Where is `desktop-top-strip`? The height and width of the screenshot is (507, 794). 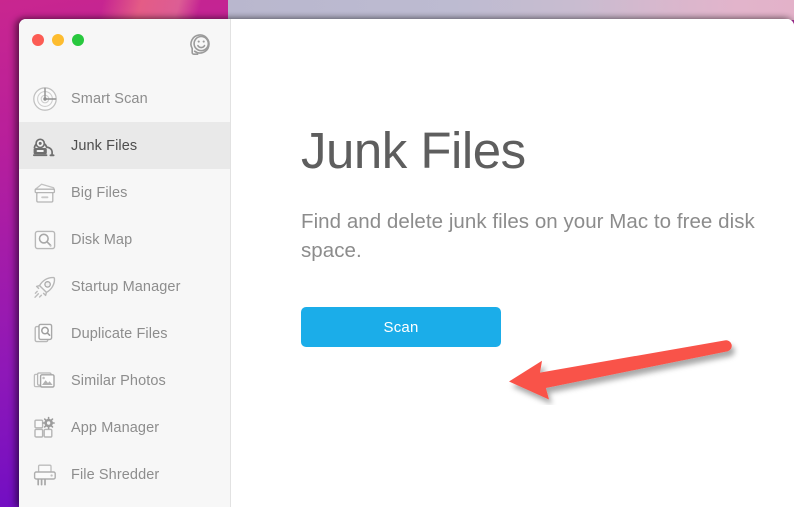
desktop-top-strip is located at coordinates (511, 10).